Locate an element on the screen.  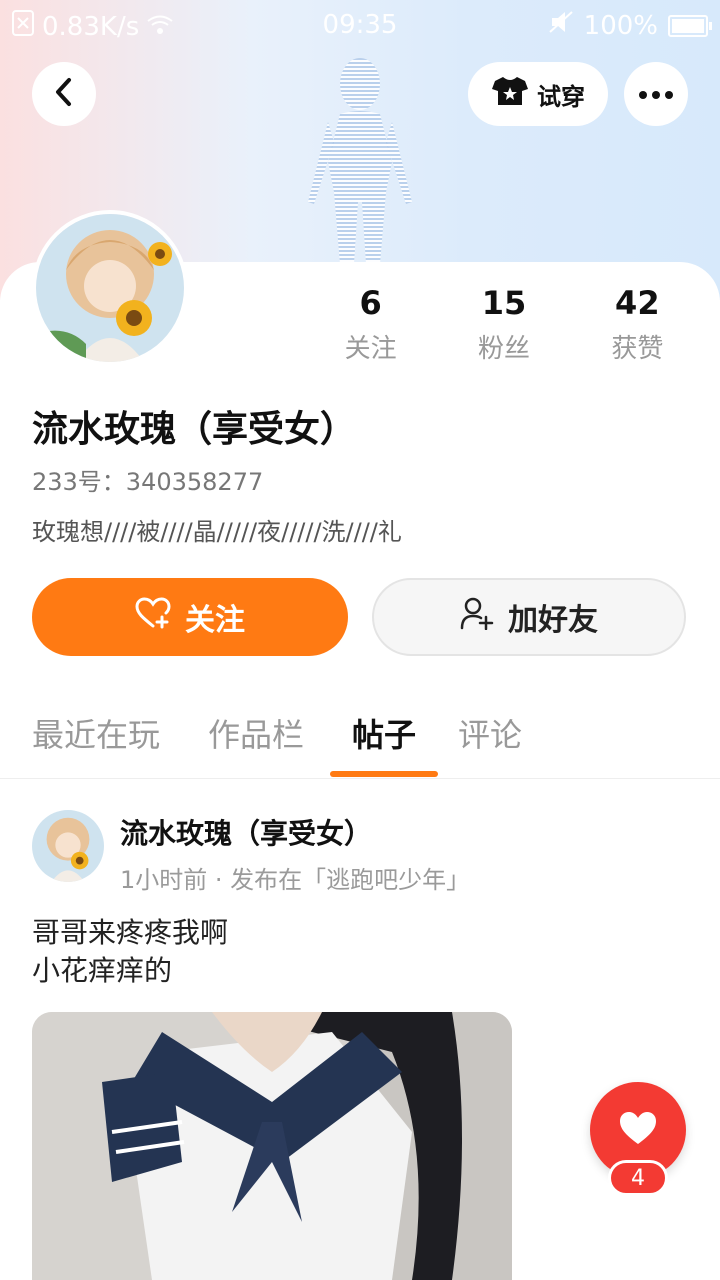
post-text: 哥哥来疼疼我啊 小花痒痒的 is located at coordinates (130, 952).